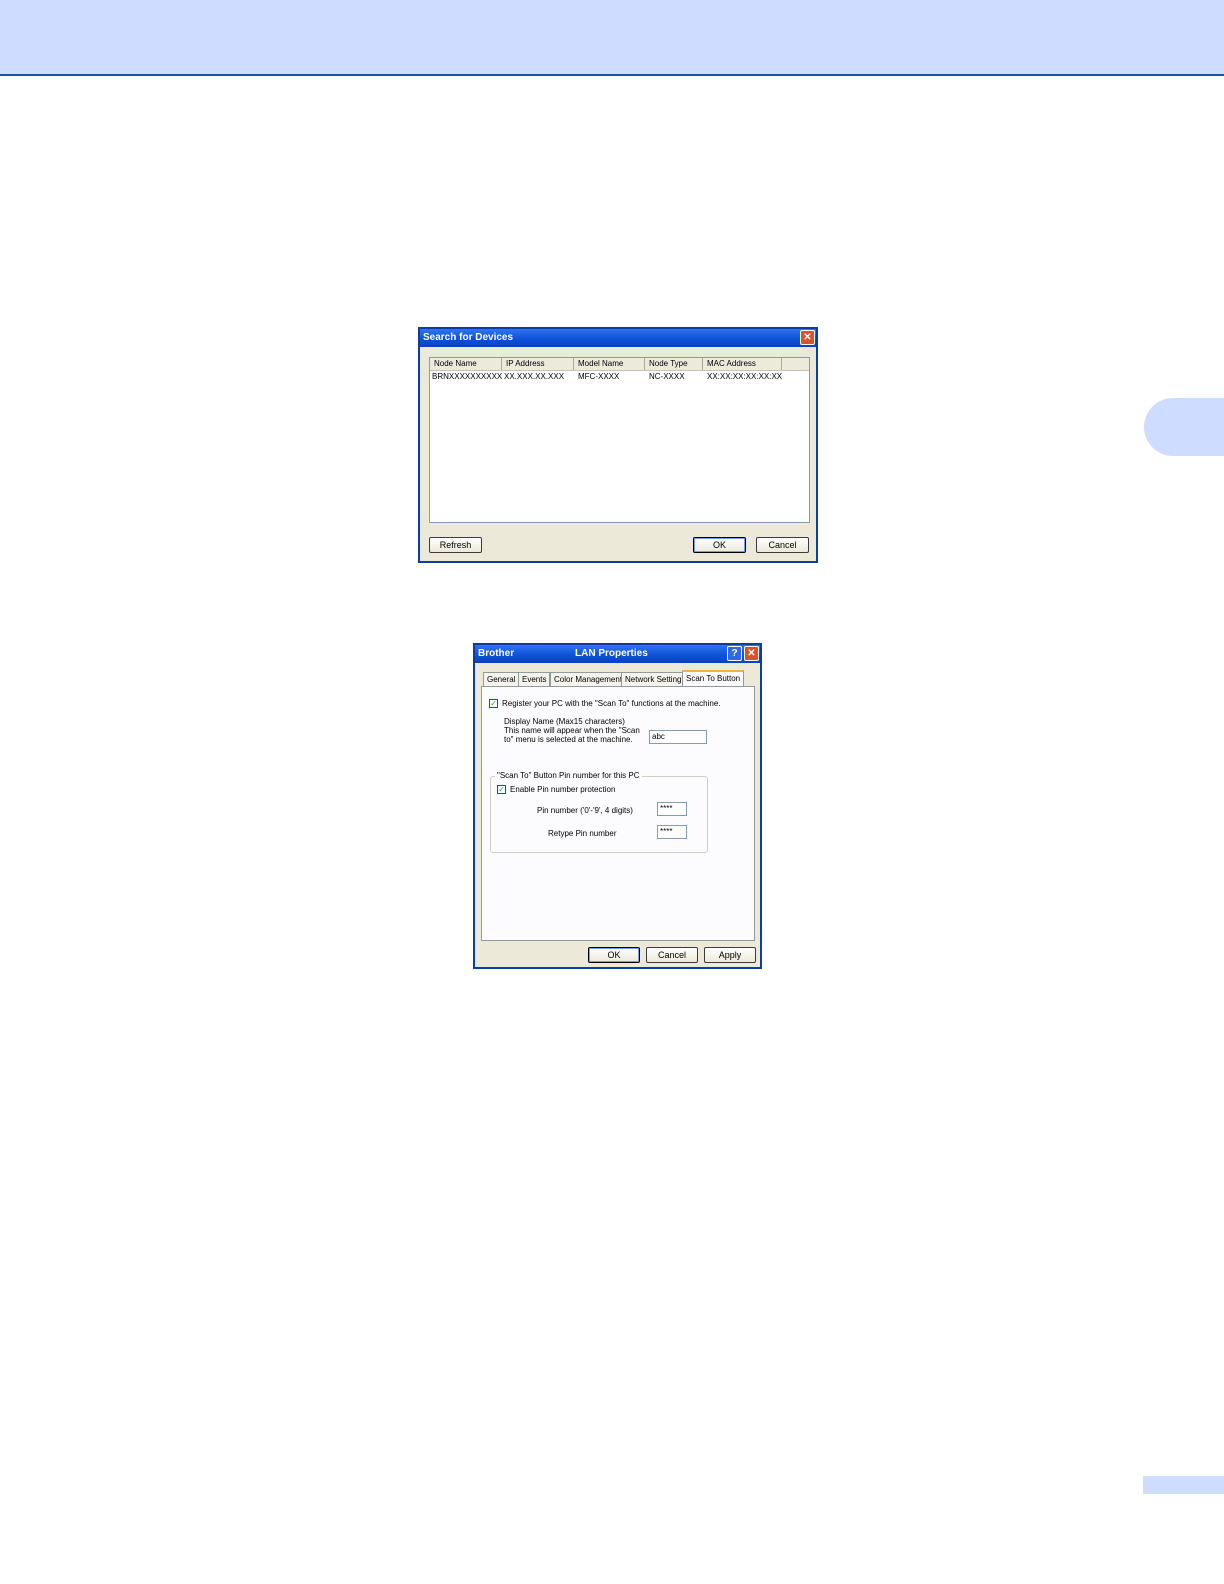  What do you see at coordinates (564, 721) in the screenshot?
I see `display-name-text-1: Display Name (Max15 characters)` at bounding box center [564, 721].